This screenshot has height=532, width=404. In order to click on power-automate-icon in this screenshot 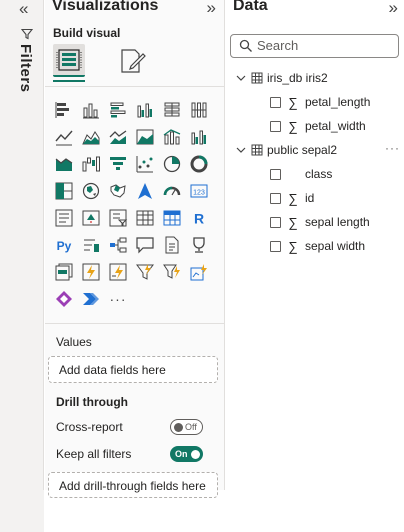, I will do `click(118, 272)`.